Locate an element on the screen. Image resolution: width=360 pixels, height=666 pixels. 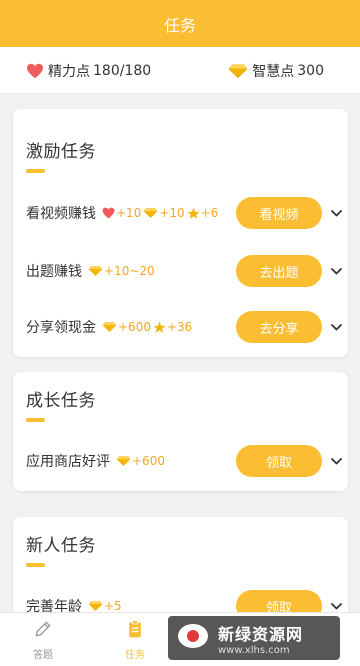
reward-wisdom: +5 is located at coordinates (105, 605).